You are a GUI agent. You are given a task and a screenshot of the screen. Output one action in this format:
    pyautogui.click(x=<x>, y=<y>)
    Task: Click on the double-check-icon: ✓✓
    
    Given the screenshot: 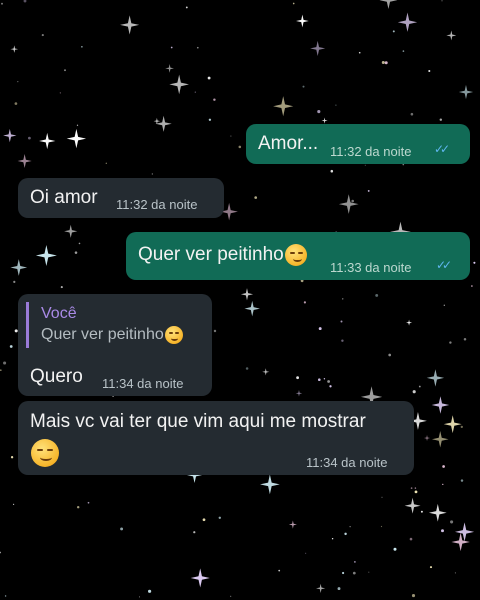 What is the action you would take?
    pyautogui.click(x=444, y=265)
    